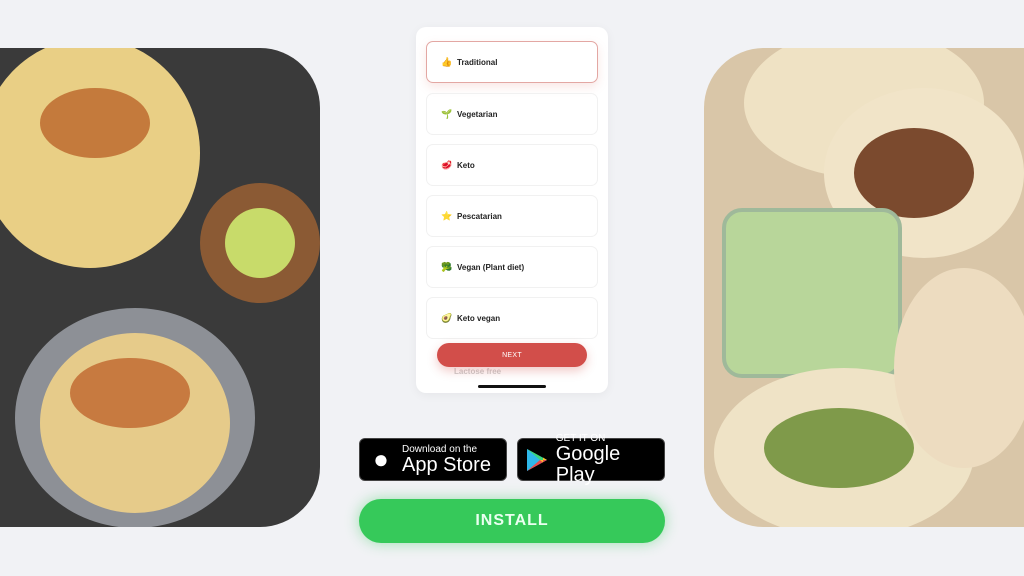 This screenshot has width=1024, height=576. What do you see at coordinates (537, 460) in the screenshot?
I see `google-play-icon` at bounding box center [537, 460].